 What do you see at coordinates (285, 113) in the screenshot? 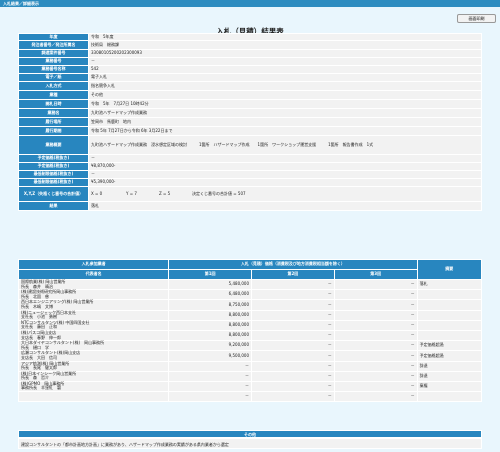
I see `info-value: 九町池ハザードマップ作成業務` at bounding box center [285, 113].